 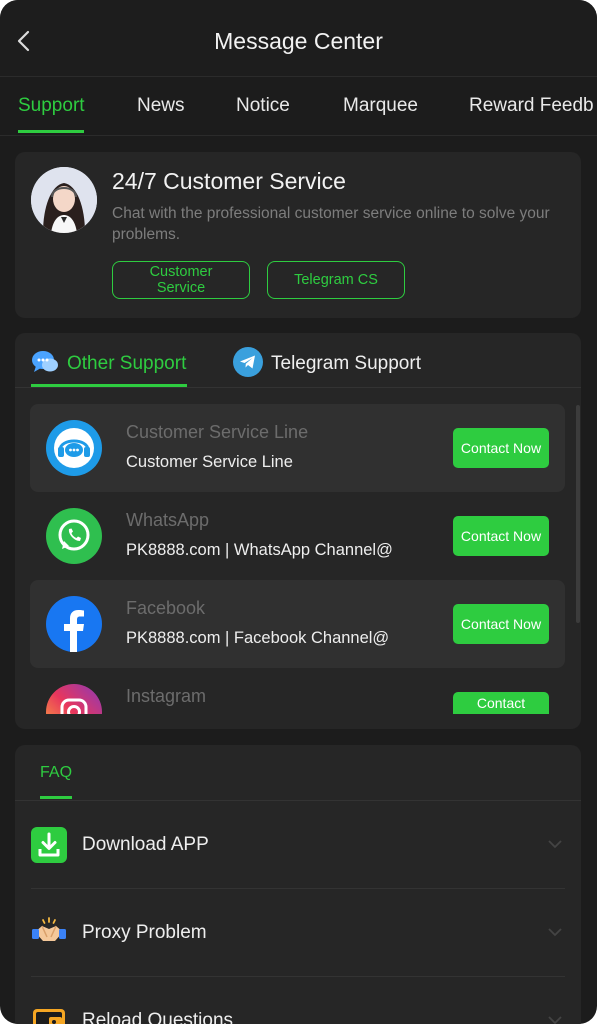 What do you see at coordinates (49, 1013) in the screenshot?
I see `wallet-icon` at bounding box center [49, 1013].